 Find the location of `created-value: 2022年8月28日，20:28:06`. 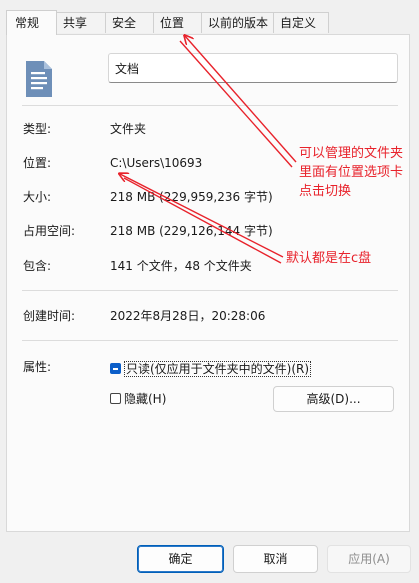

created-value: 2022年8月28日，20:28:06 is located at coordinates (188, 316).